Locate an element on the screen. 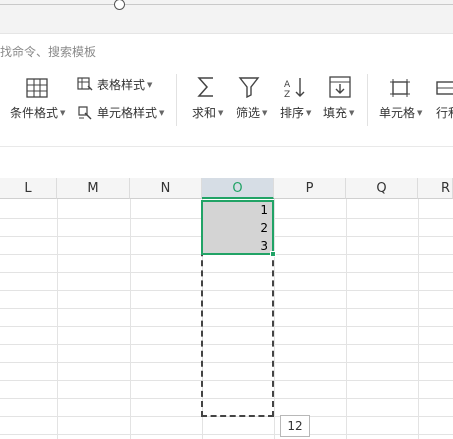 The image size is (453, 439). svg-text: Z is located at coordinates (287, 94).